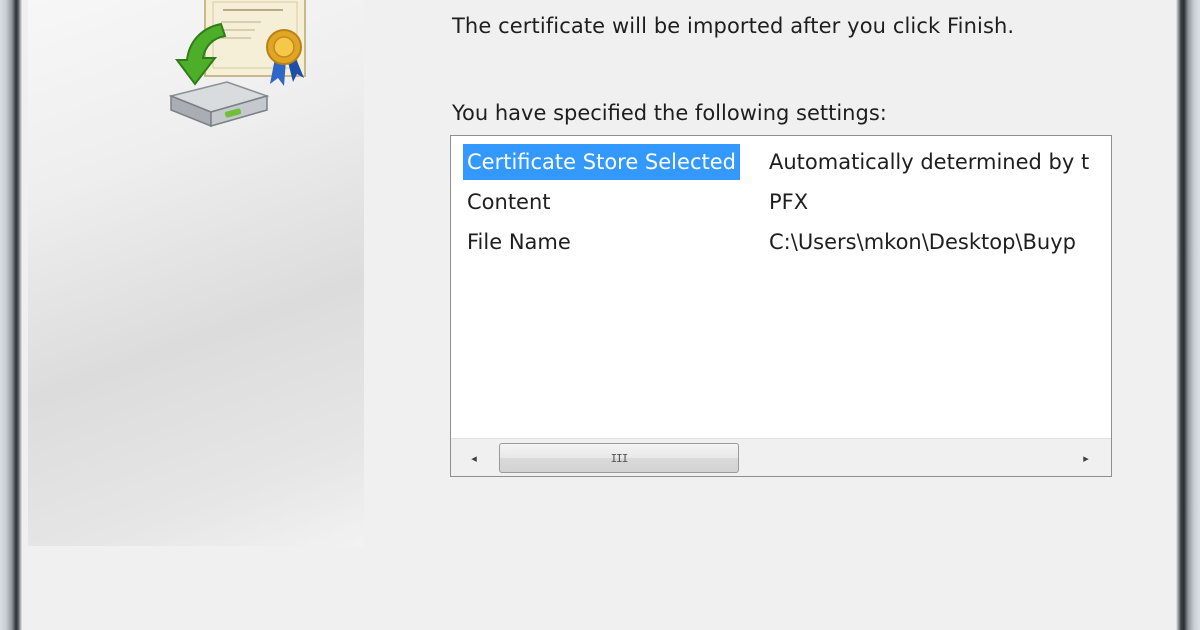 This screenshot has width=1200, height=630. What do you see at coordinates (519, 242) in the screenshot?
I see `setting-name: File Name` at bounding box center [519, 242].